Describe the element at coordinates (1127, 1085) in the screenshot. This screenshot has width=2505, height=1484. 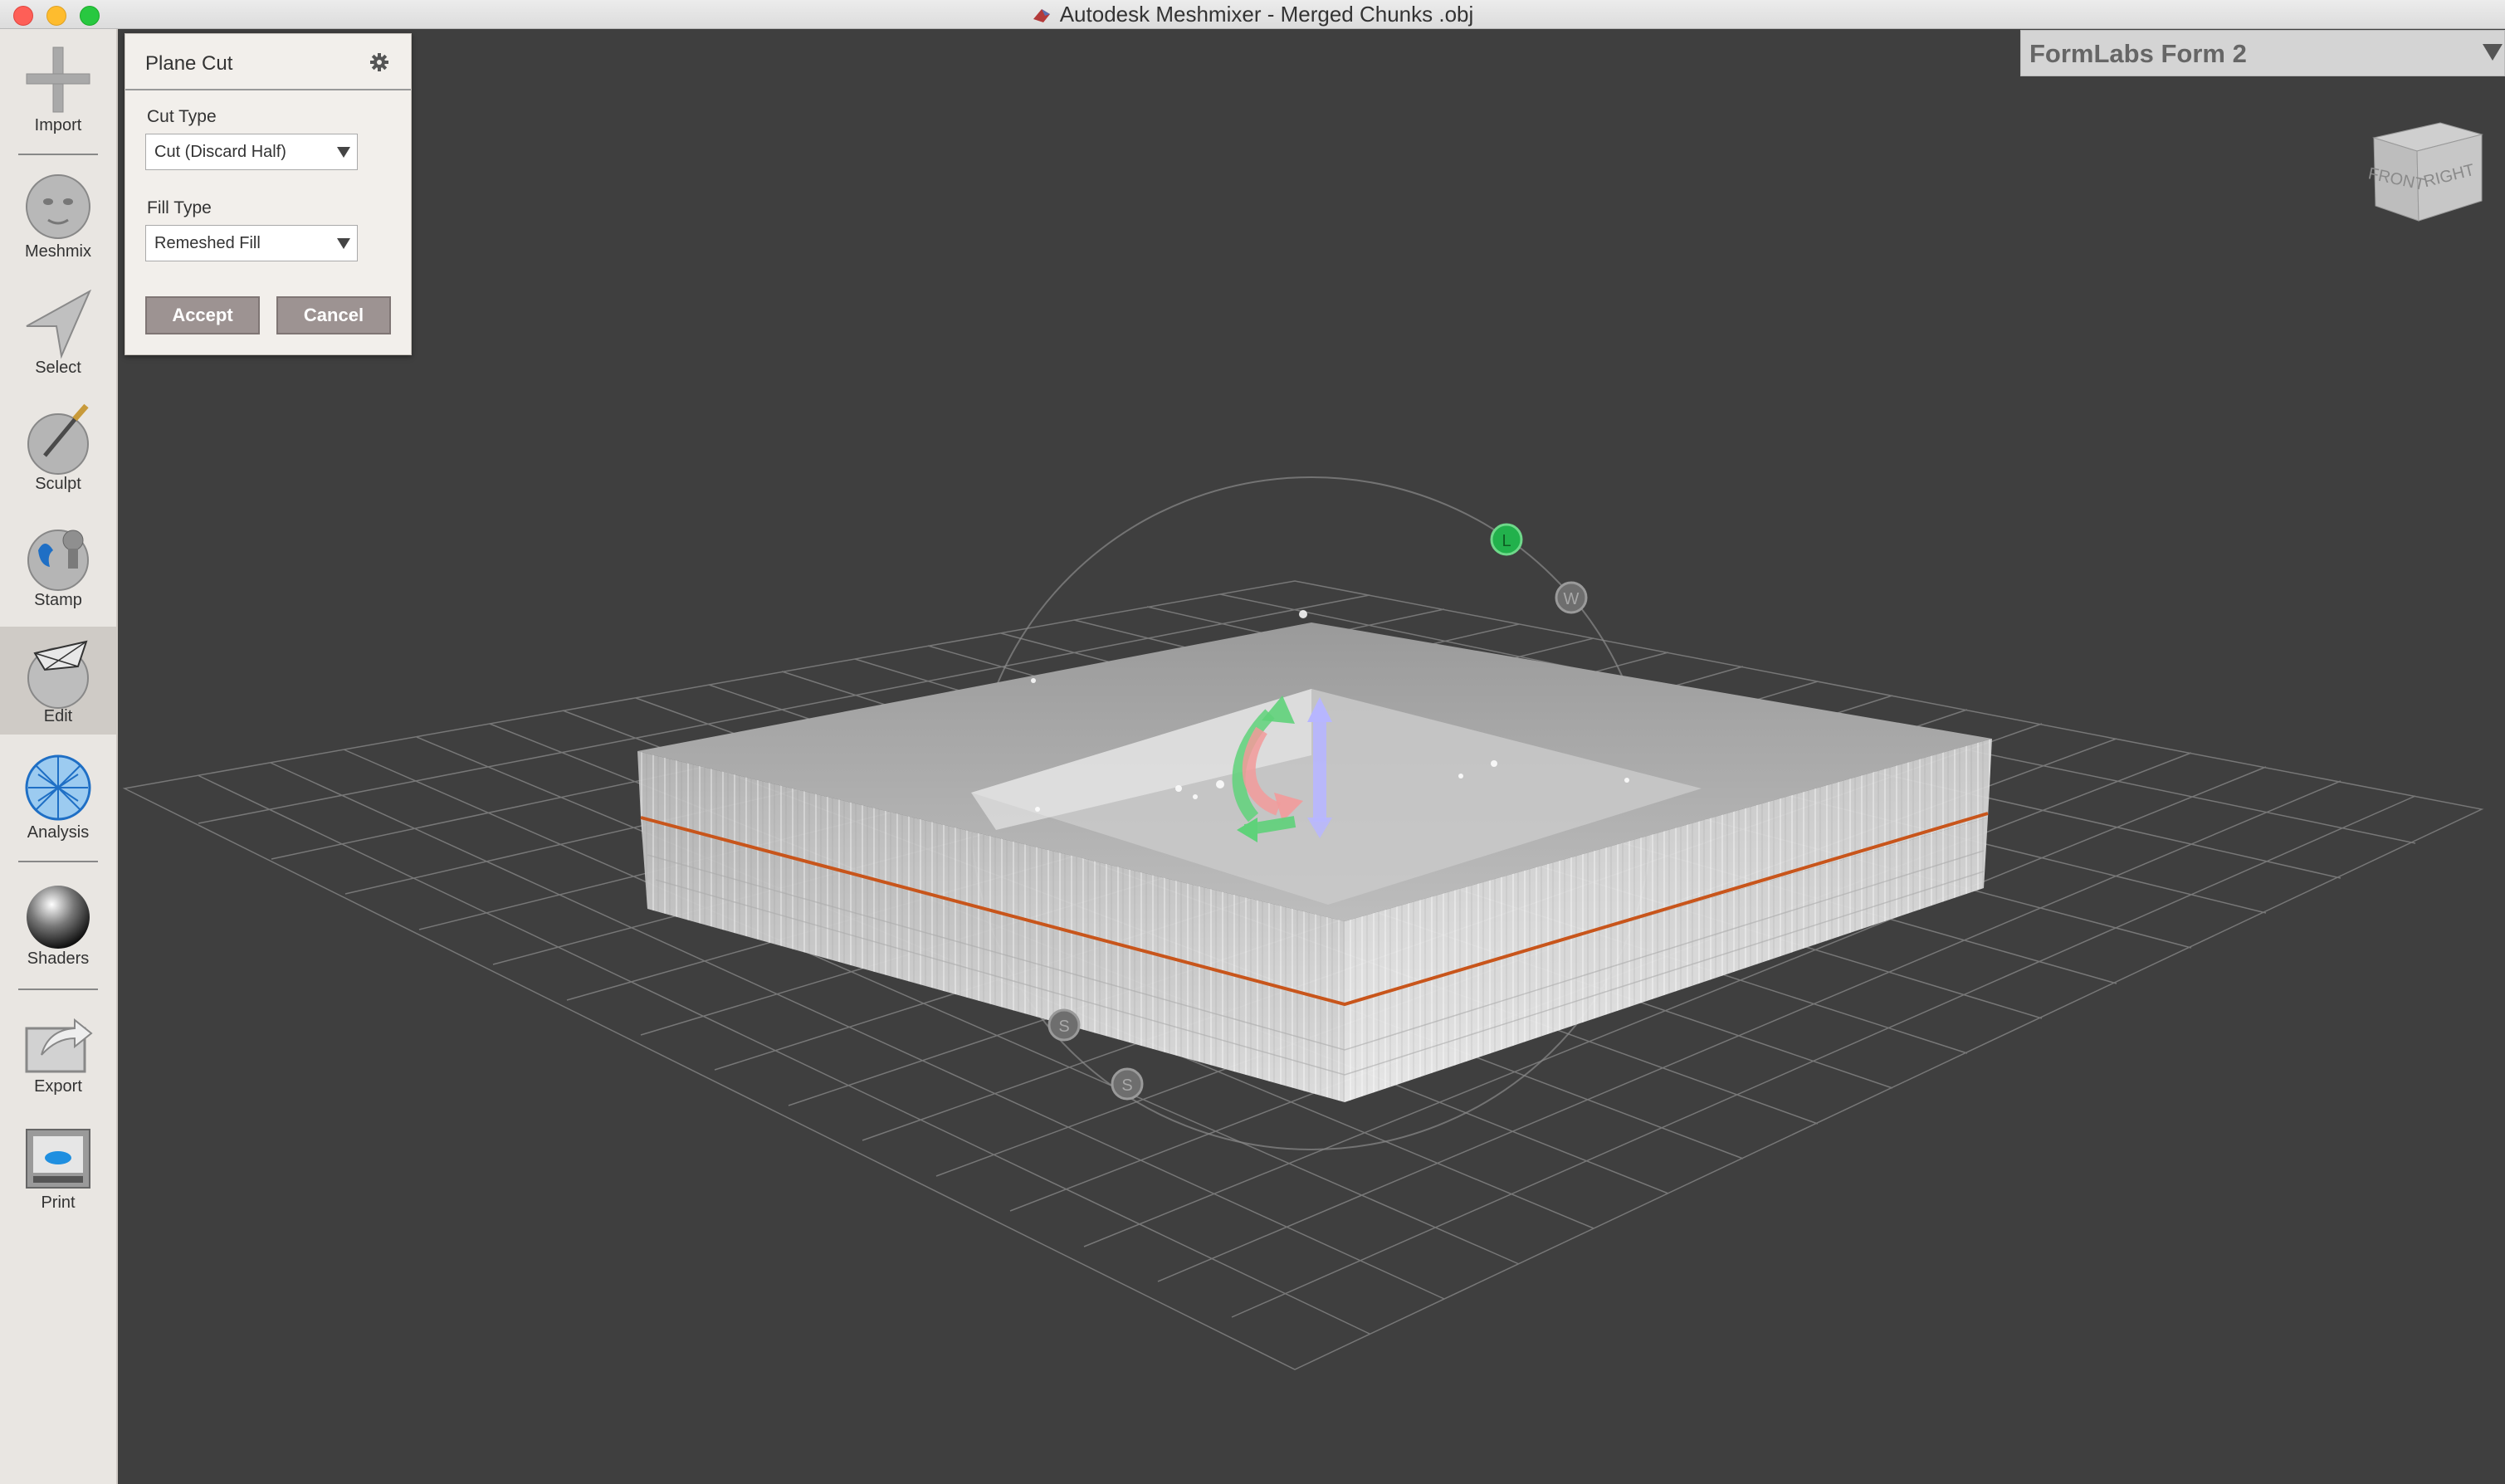
I see `handle-label-s2: S` at that location.